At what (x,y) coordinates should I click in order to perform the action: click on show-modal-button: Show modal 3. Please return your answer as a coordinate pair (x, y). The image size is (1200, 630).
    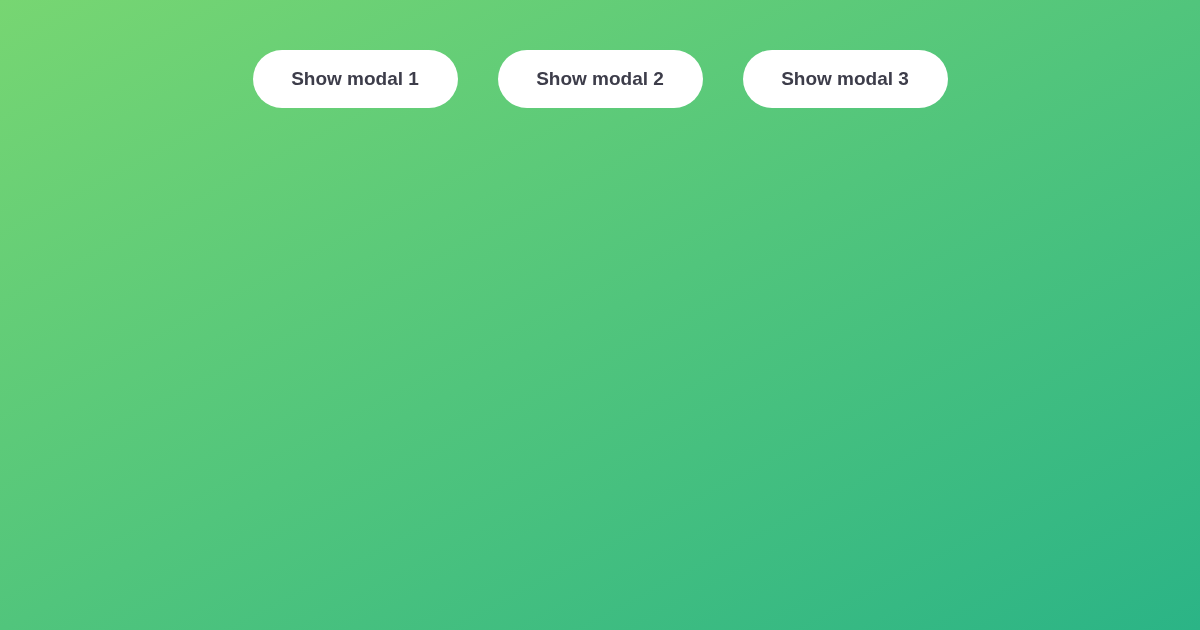
    Looking at the image, I should click on (845, 79).